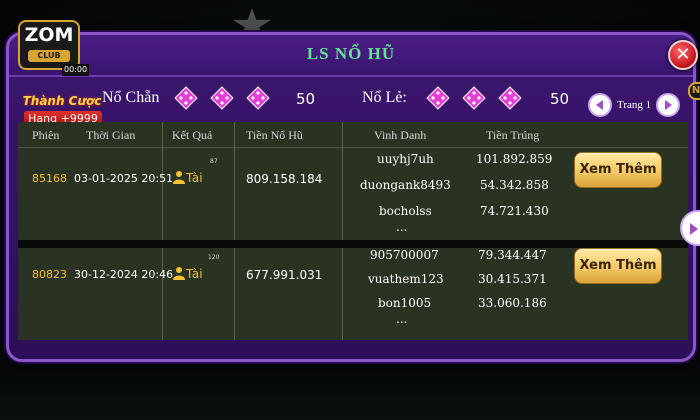 The height and width of the screenshot is (420, 700). I want to click on winner-prize: 101.892.859, so click(514, 159).